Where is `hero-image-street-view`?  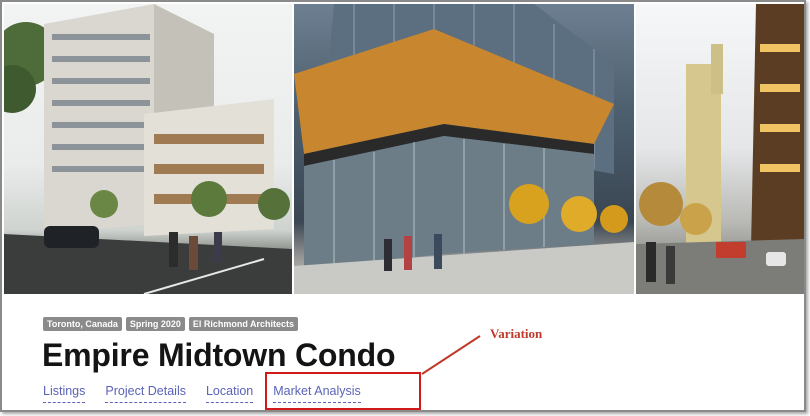 hero-image-street-view is located at coordinates (720, 149).